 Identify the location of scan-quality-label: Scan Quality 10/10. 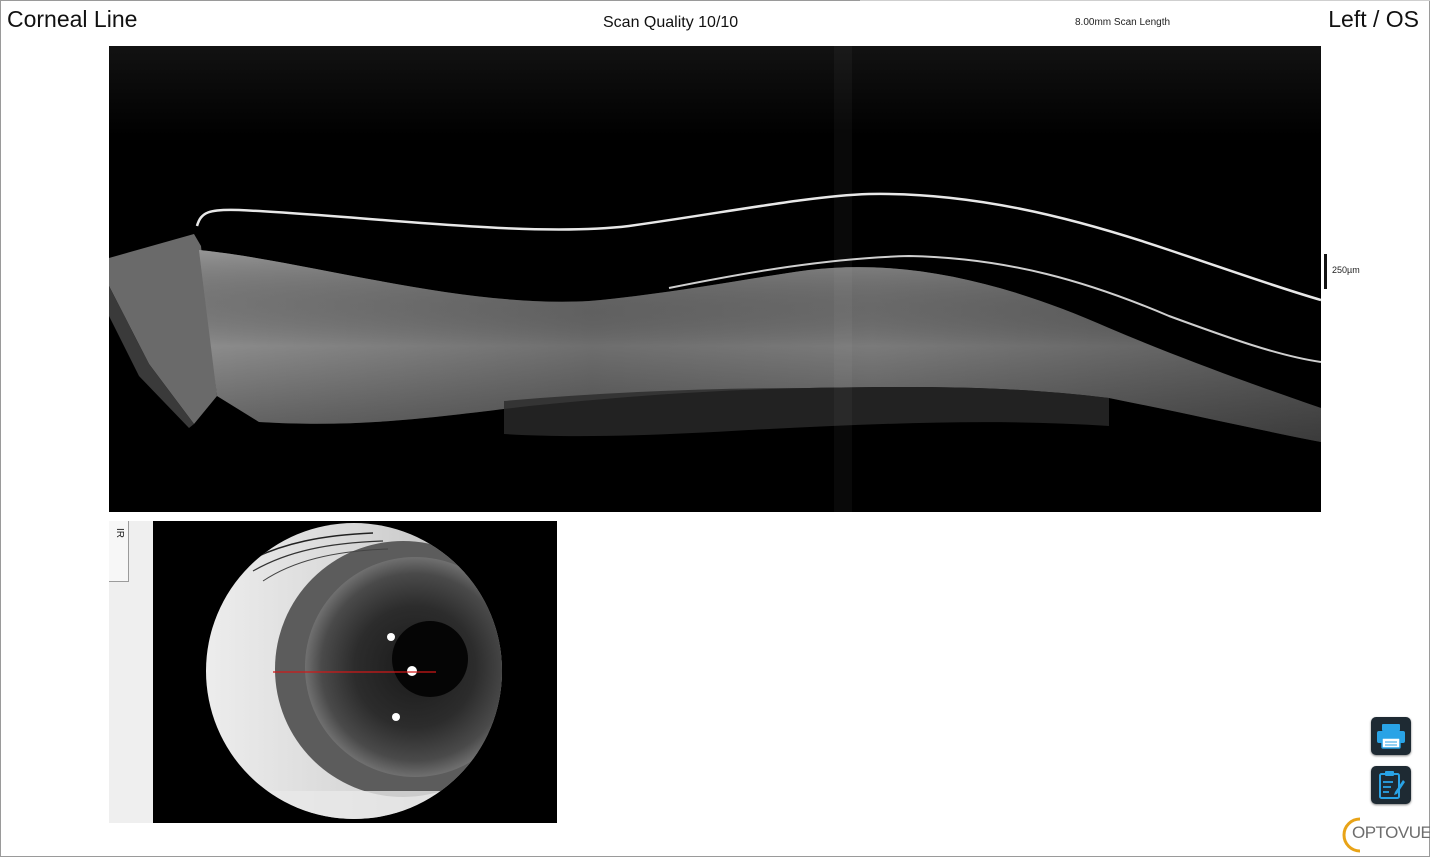
(671, 22).